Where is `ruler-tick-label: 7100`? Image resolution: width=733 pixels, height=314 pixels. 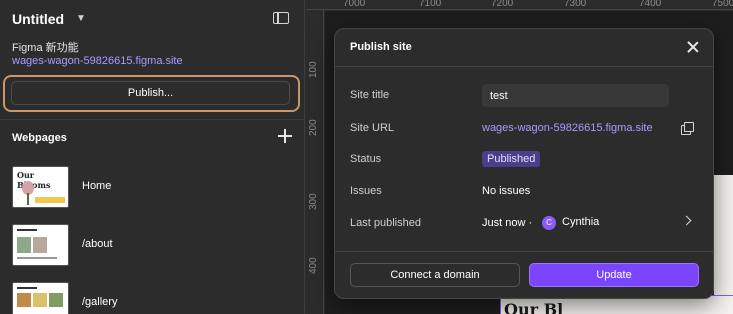 ruler-tick-label: 7100 is located at coordinates (430, 4).